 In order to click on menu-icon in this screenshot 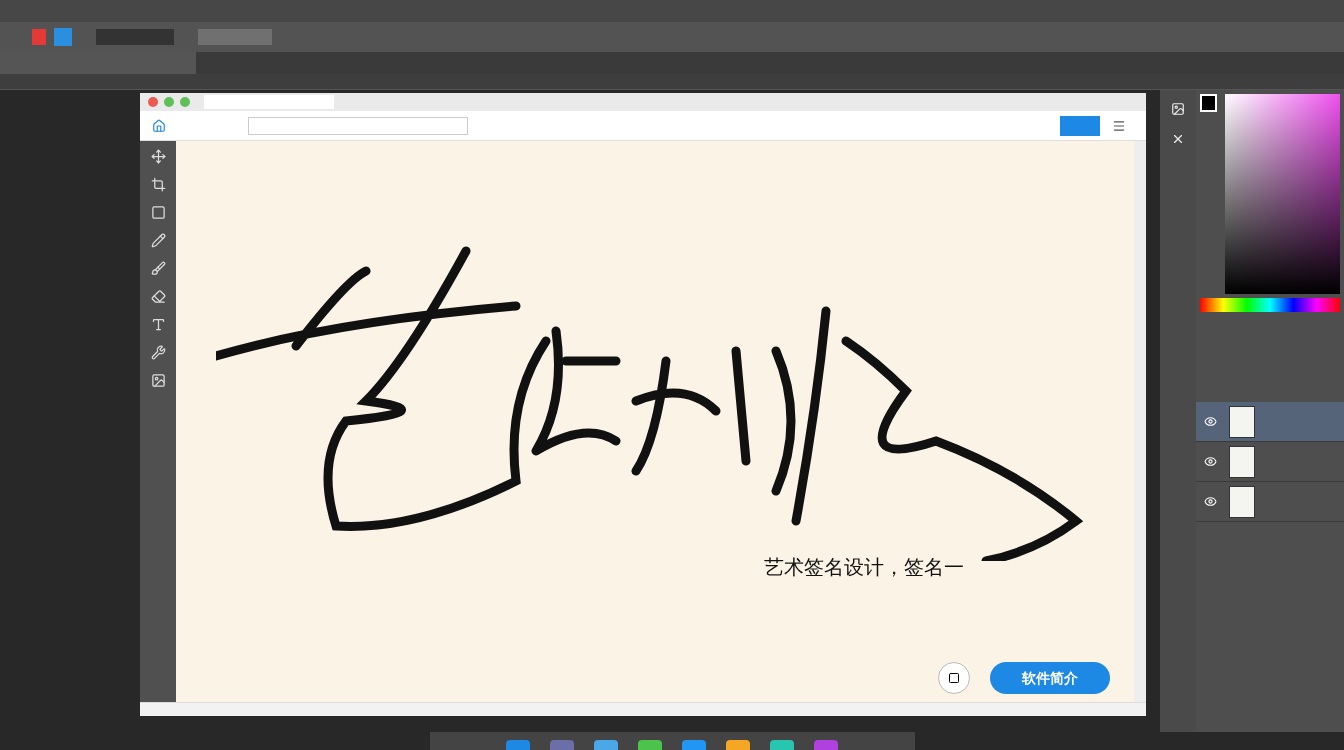, I will do `click(1119, 125)`.